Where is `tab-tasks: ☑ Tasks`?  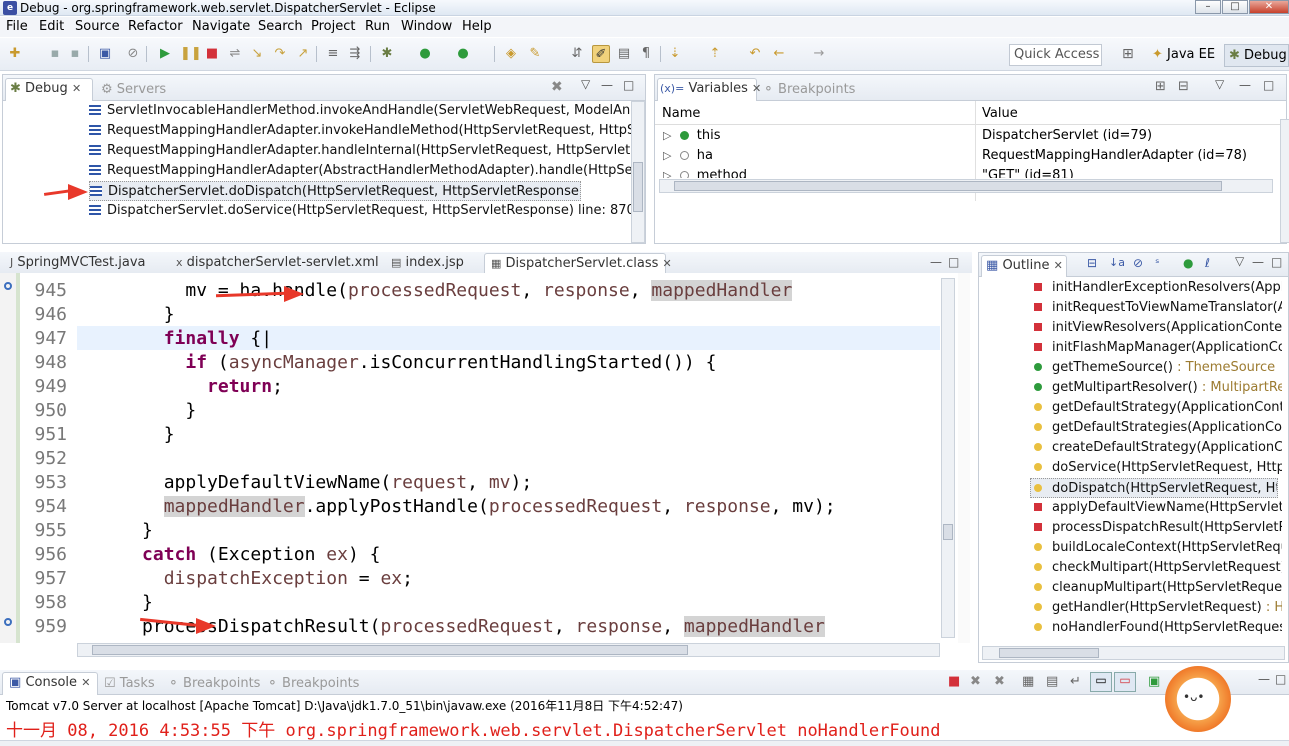
tab-tasks: ☑ Tasks is located at coordinates (129, 684).